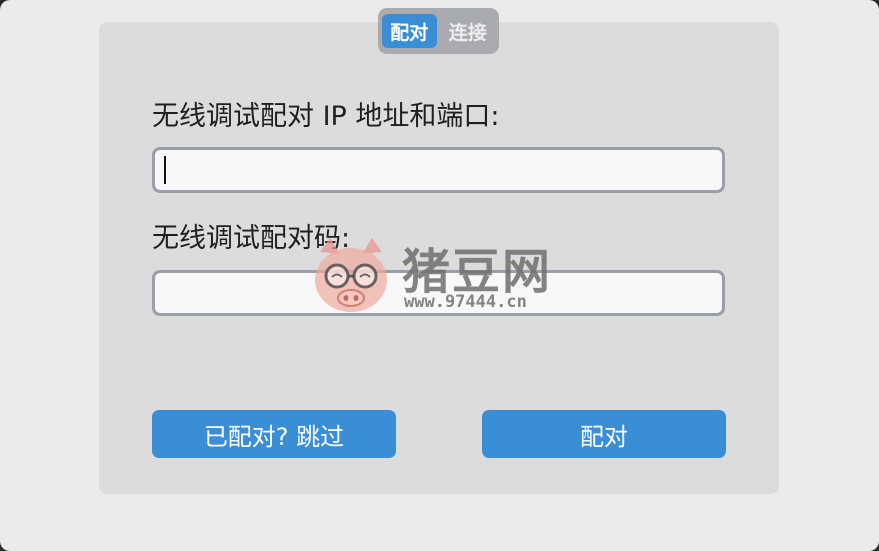 Image resolution: width=879 pixels, height=551 pixels. What do you see at coordinates (409, 31) in the screenshot?
I see `tab-pair: 配对` at bounding box center [409, 31].